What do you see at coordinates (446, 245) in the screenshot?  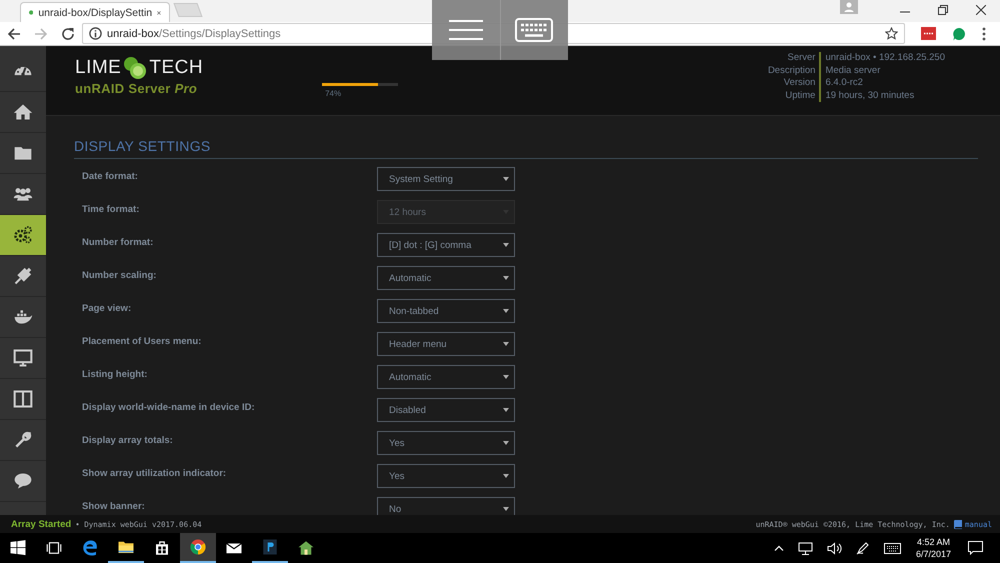 I see `select-dropdown: [D] dot : [G] comma` at bounding box center [446, 245].